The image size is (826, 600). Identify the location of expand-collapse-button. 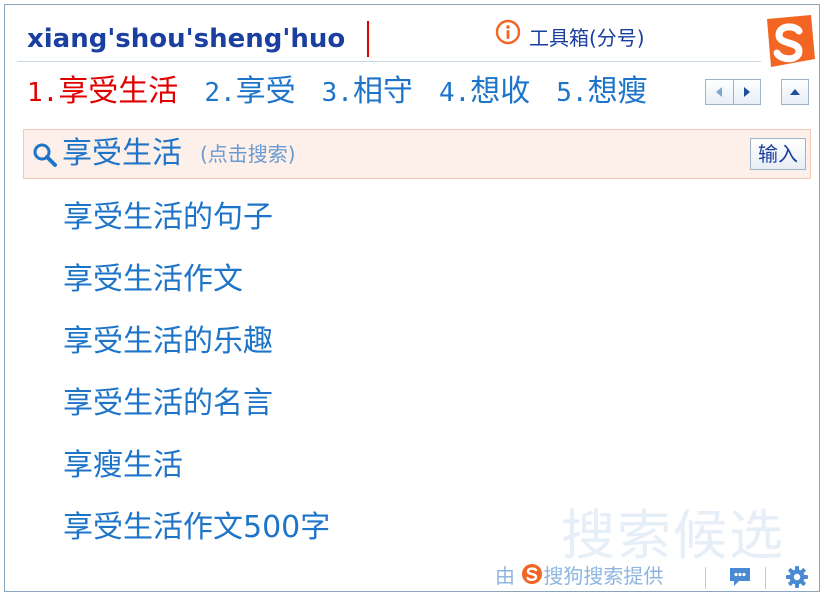
(795, 92).